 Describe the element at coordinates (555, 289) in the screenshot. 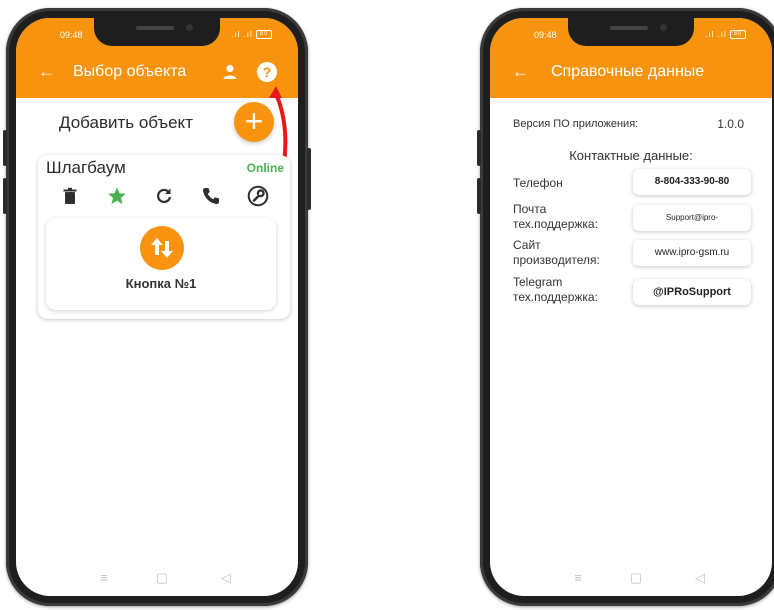

I see `telegram-label: Telegram тех.поддержка:` at that location.